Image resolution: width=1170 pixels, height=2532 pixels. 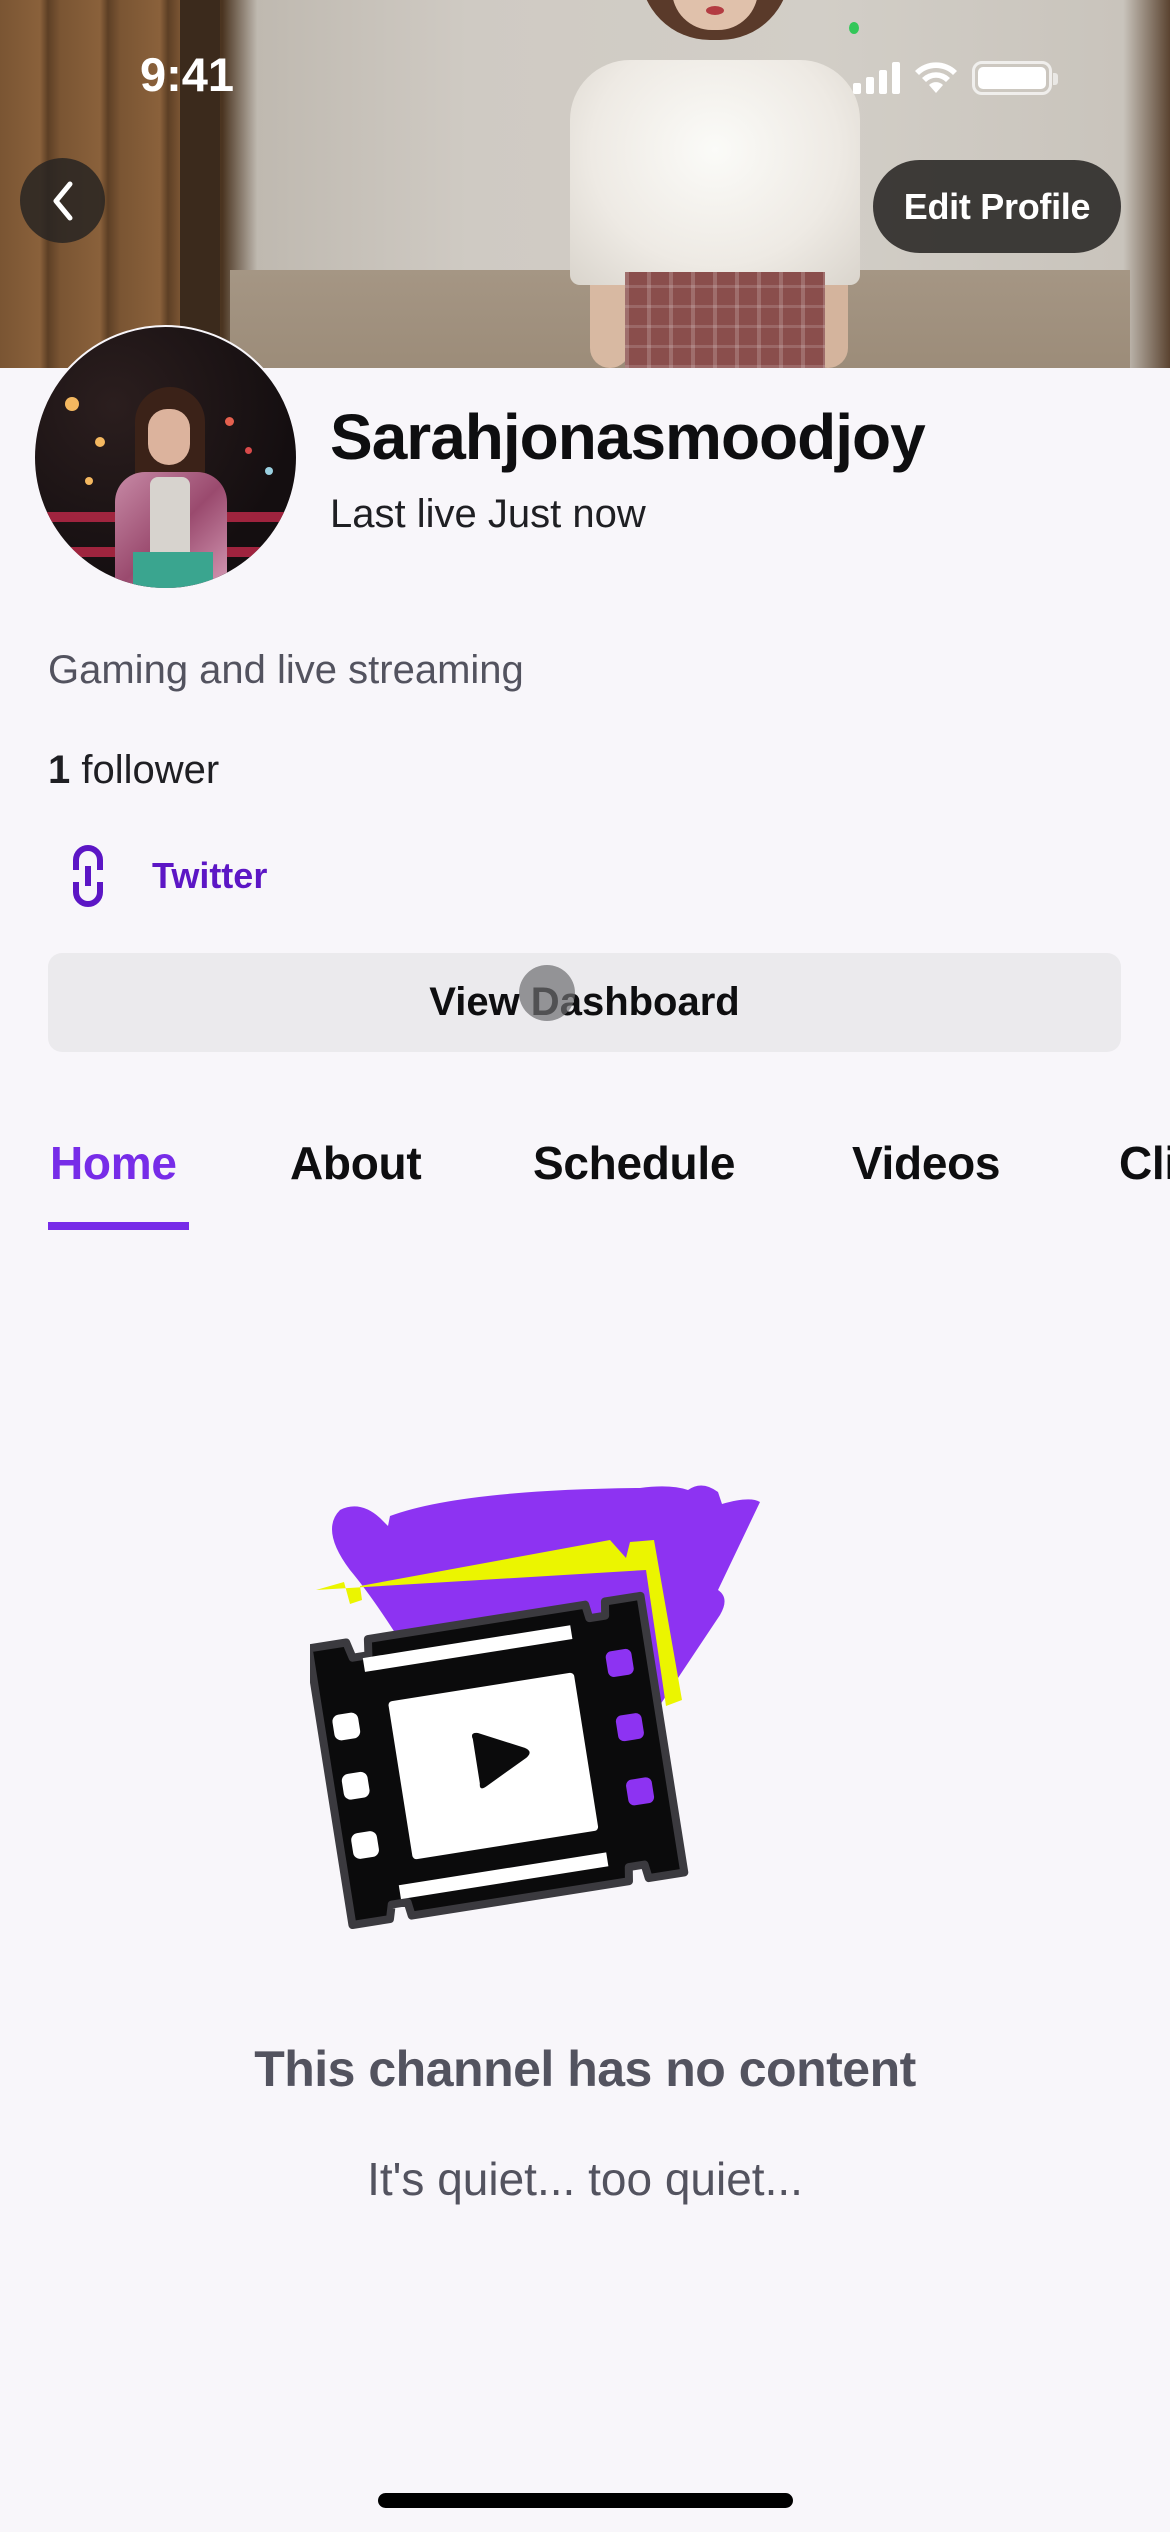 What do you see at coordinates (634, 1163) in the screenshot?
I see `tab-schedule: Schedule` at bounding box center [634, 1163].